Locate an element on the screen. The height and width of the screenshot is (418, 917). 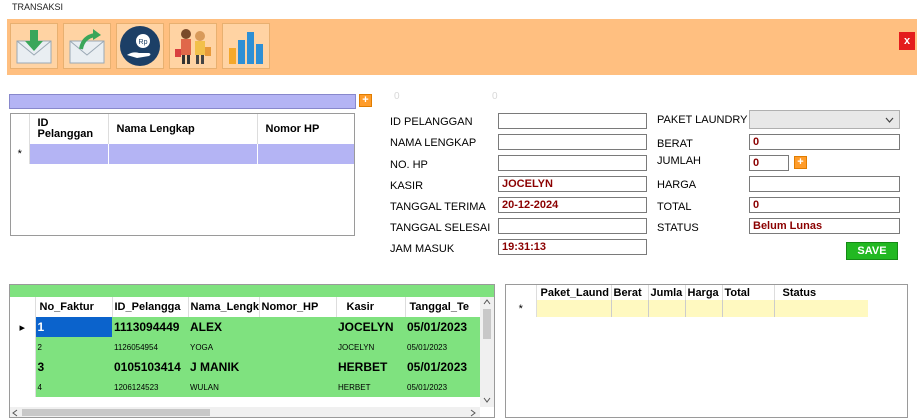
inbox-button is located at coordinates (34, 46).